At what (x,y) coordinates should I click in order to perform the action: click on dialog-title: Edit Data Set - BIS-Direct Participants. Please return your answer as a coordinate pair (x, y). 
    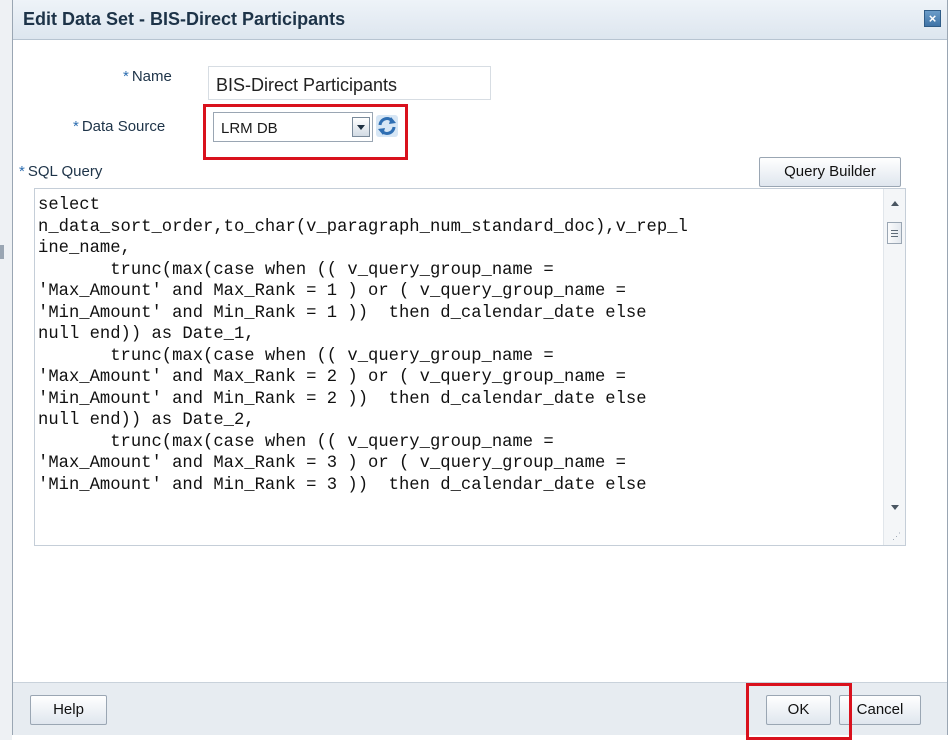
    Looking at the image, I should click on (184, 19).